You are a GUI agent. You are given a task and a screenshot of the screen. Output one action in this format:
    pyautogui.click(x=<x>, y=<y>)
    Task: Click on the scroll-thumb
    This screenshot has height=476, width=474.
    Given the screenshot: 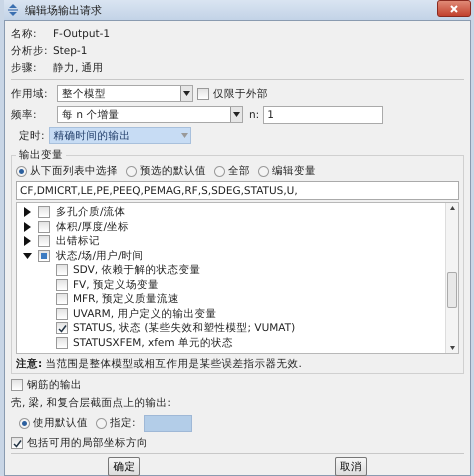 What is the action you would take?
    pyautogui.click(x=452, y=290)
    